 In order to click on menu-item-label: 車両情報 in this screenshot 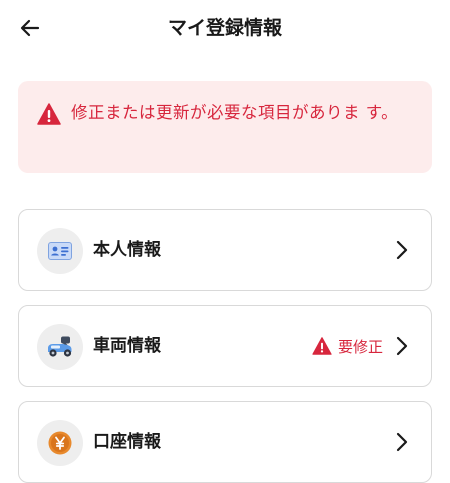, I will do `click(127, 346)`.